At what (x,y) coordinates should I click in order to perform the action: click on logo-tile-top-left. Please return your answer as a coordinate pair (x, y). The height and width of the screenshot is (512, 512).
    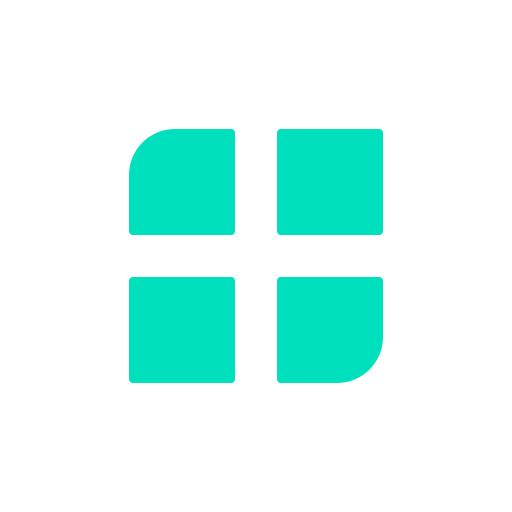
    Looking at the image, I should click on (182, 182).